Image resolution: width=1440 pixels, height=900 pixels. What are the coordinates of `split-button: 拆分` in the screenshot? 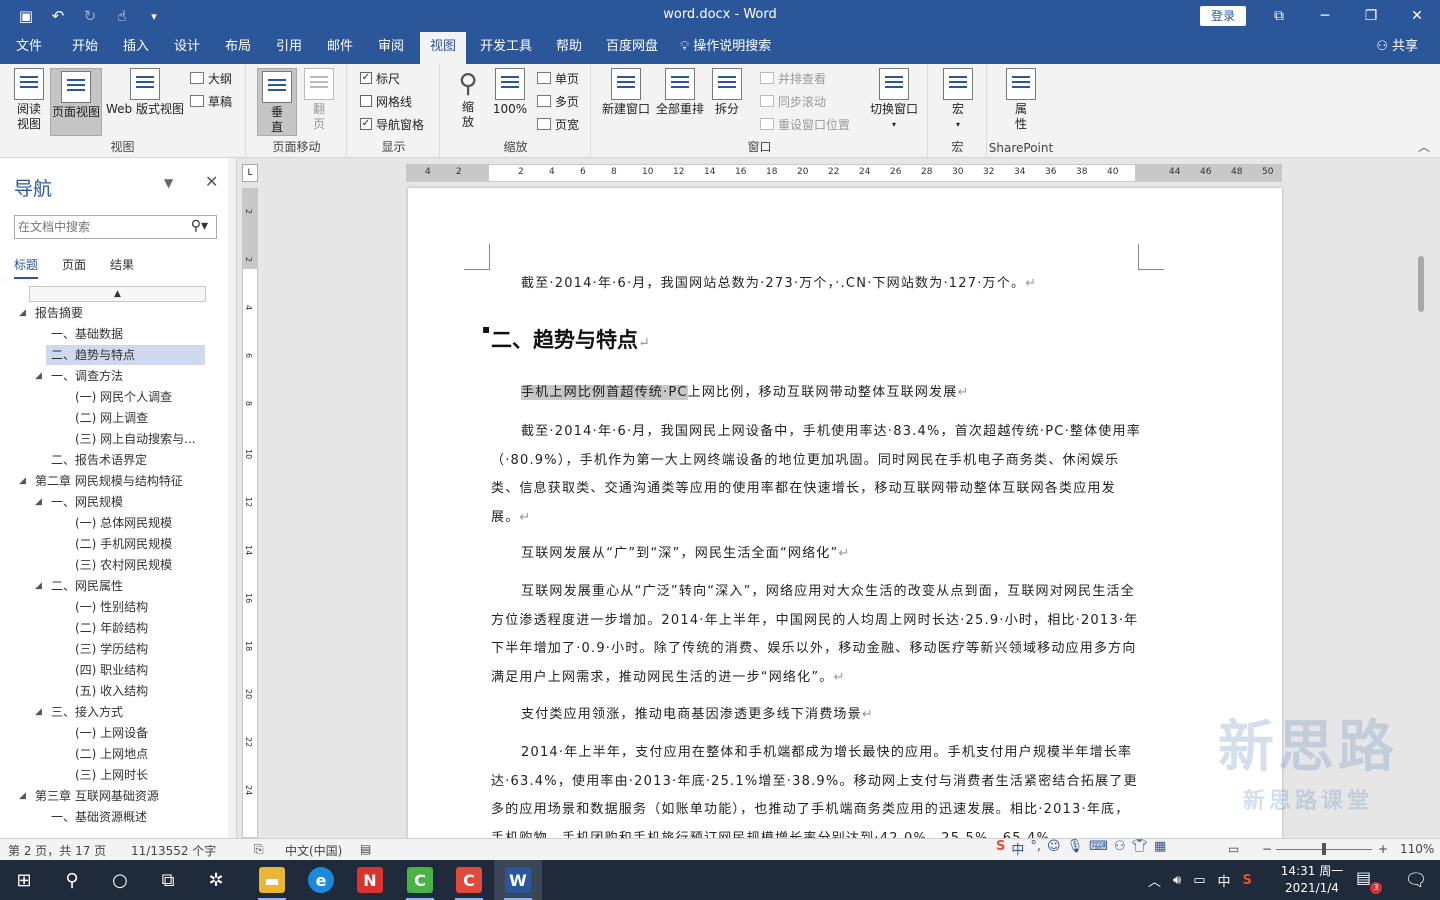 It's located at (727, 92).